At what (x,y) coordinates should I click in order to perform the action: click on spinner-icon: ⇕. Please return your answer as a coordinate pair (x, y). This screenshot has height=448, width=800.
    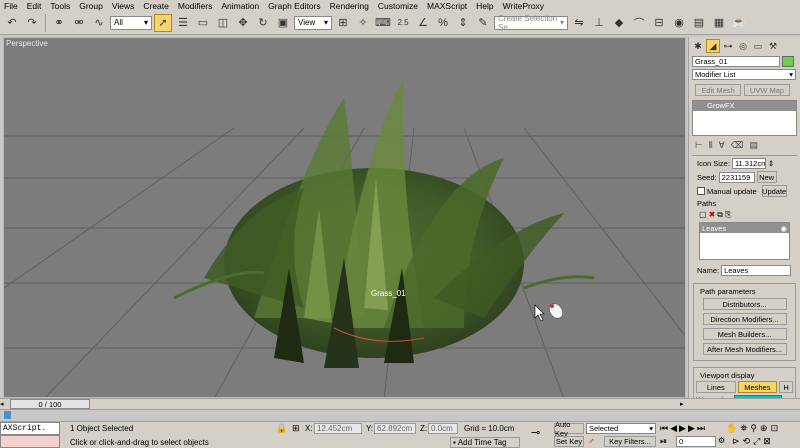
    Looking at the image, I should click on (771, 163).